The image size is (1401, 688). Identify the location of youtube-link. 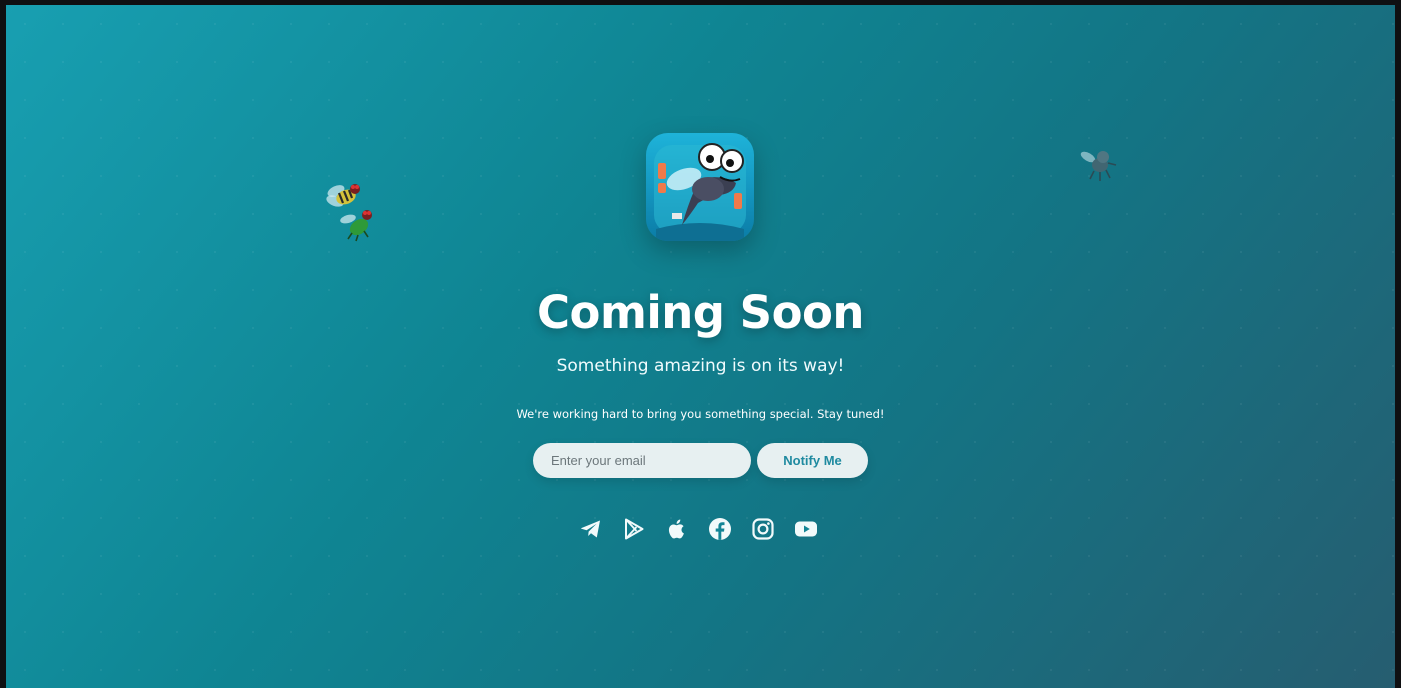
(806, 529).